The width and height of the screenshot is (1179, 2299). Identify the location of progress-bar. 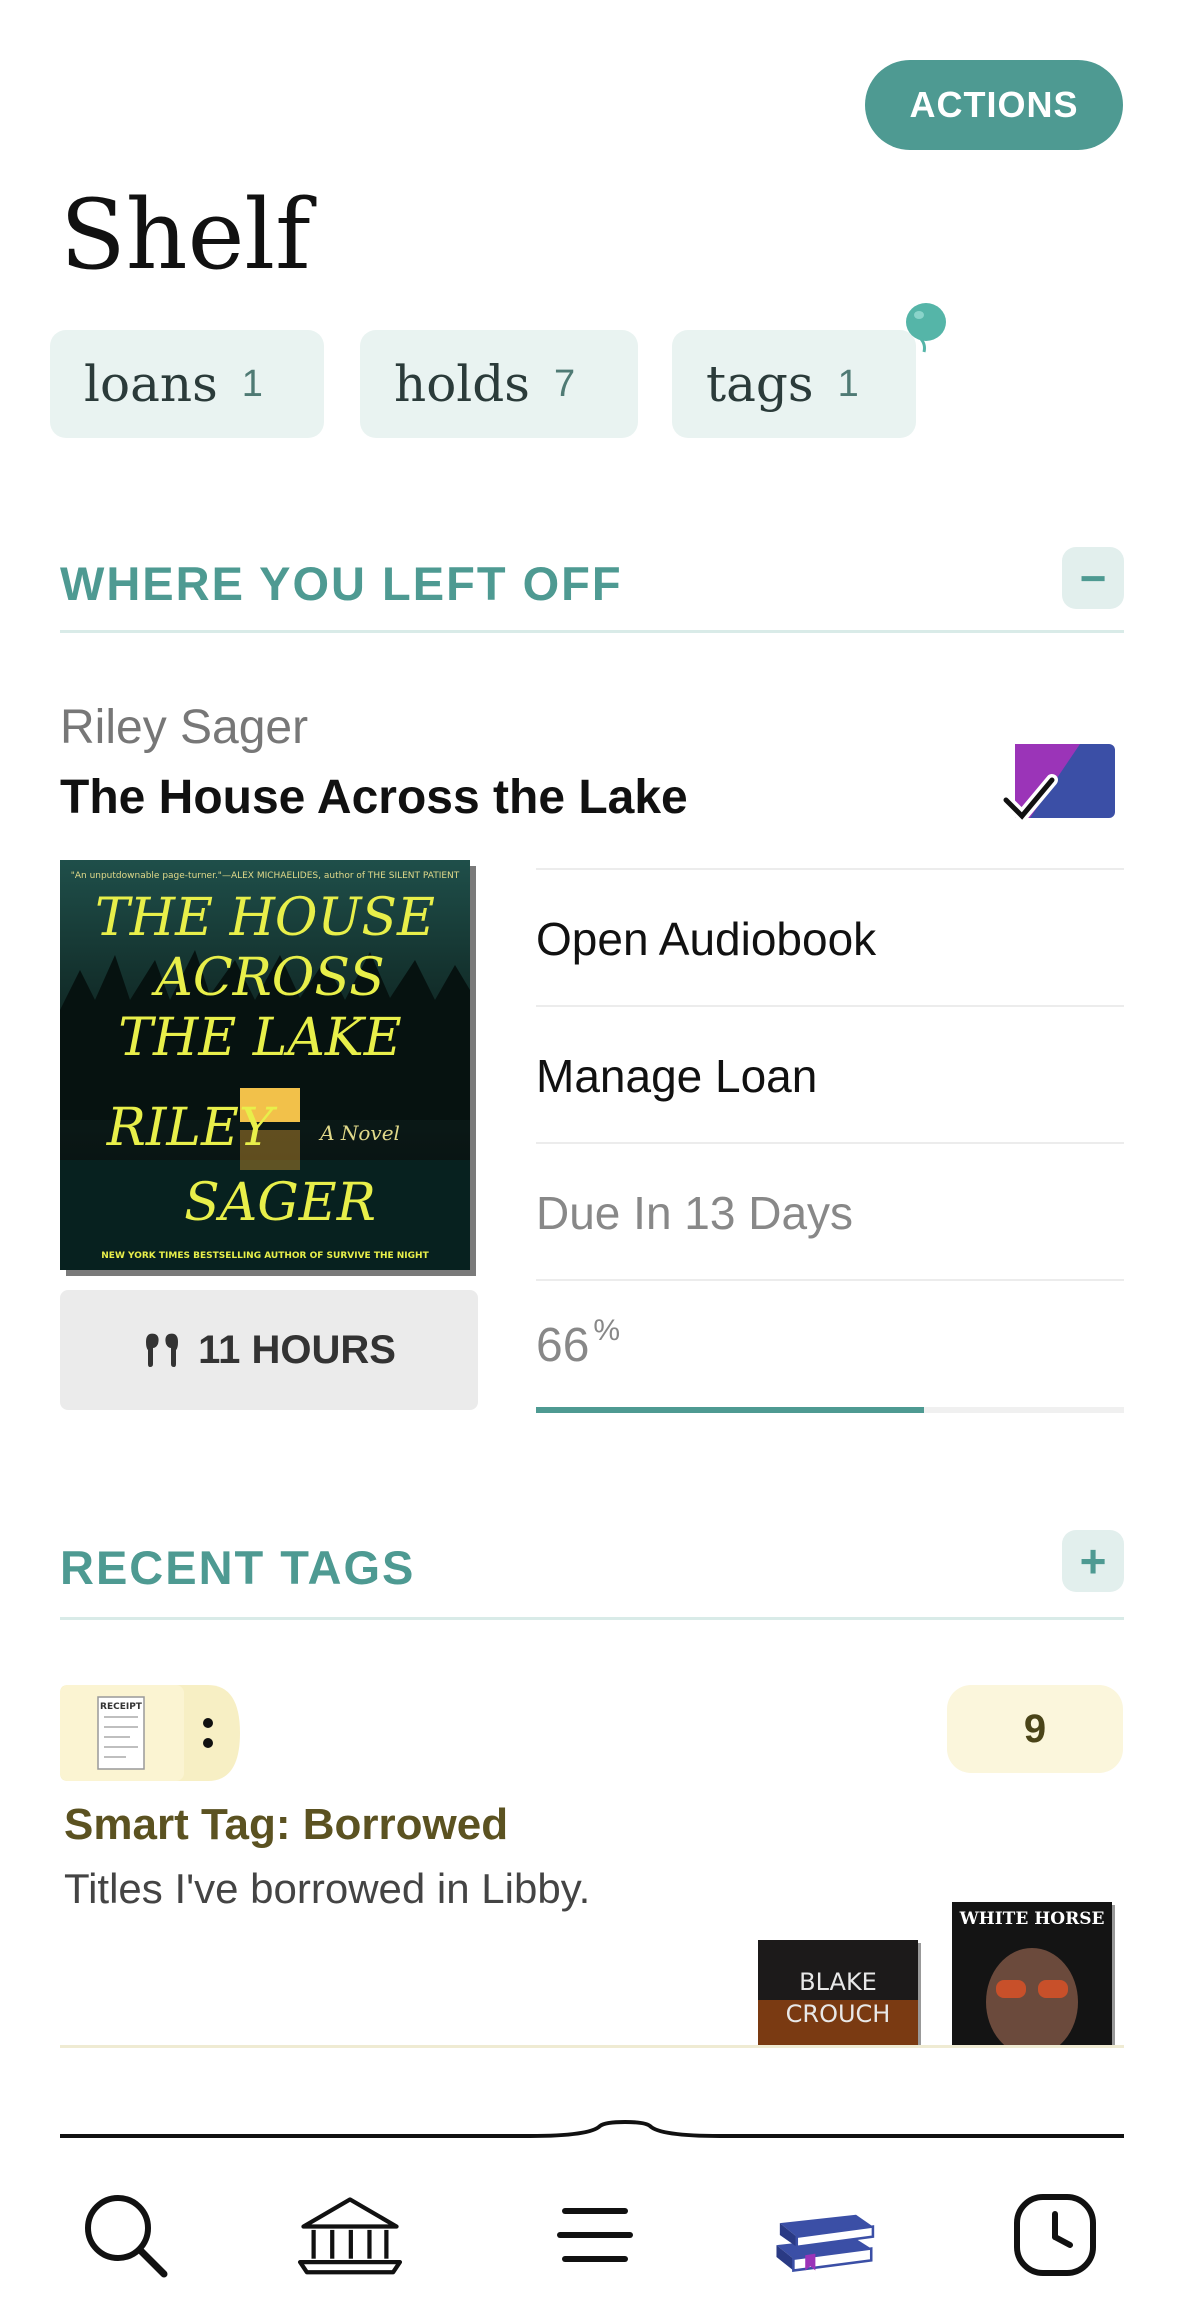
(830, 1410).